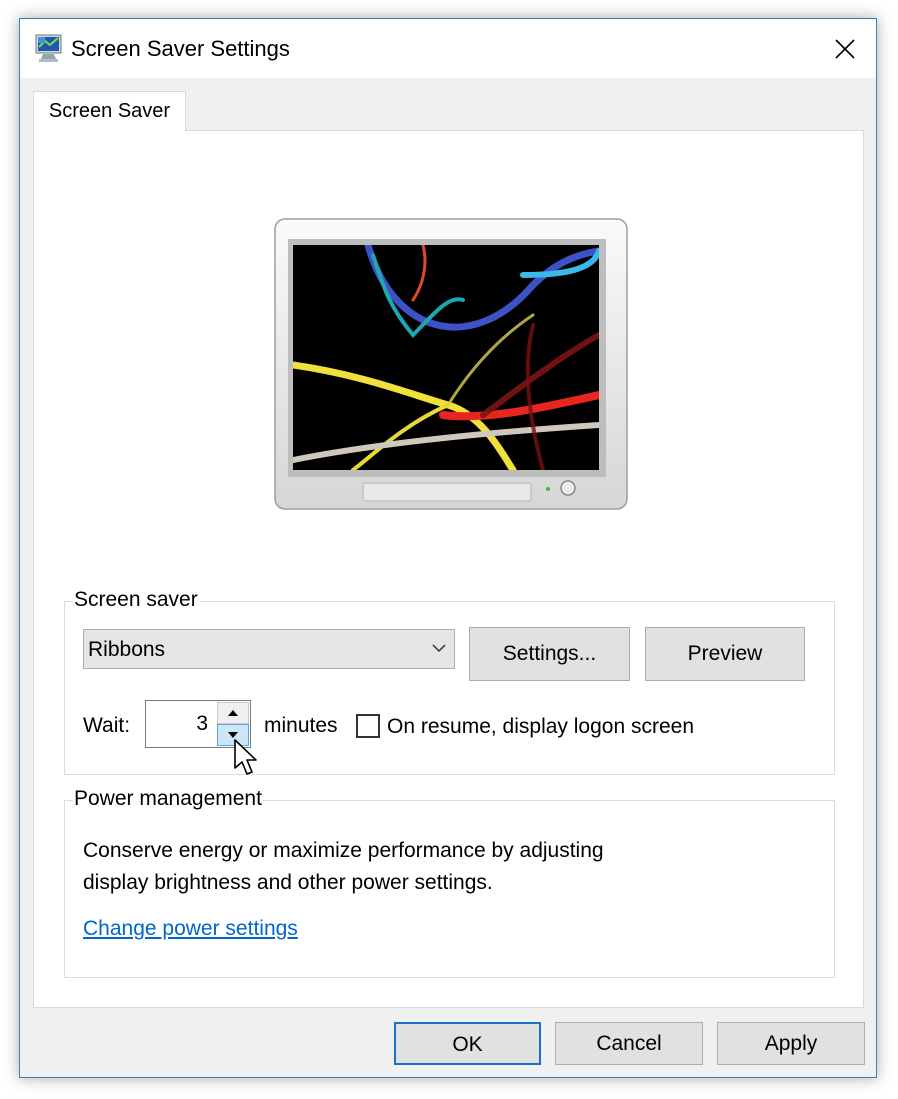  What do you see at coordinates (629, 1043) in the screenshot?
I see `cancel-button: Cancel` at bounding box center [629, 1043].